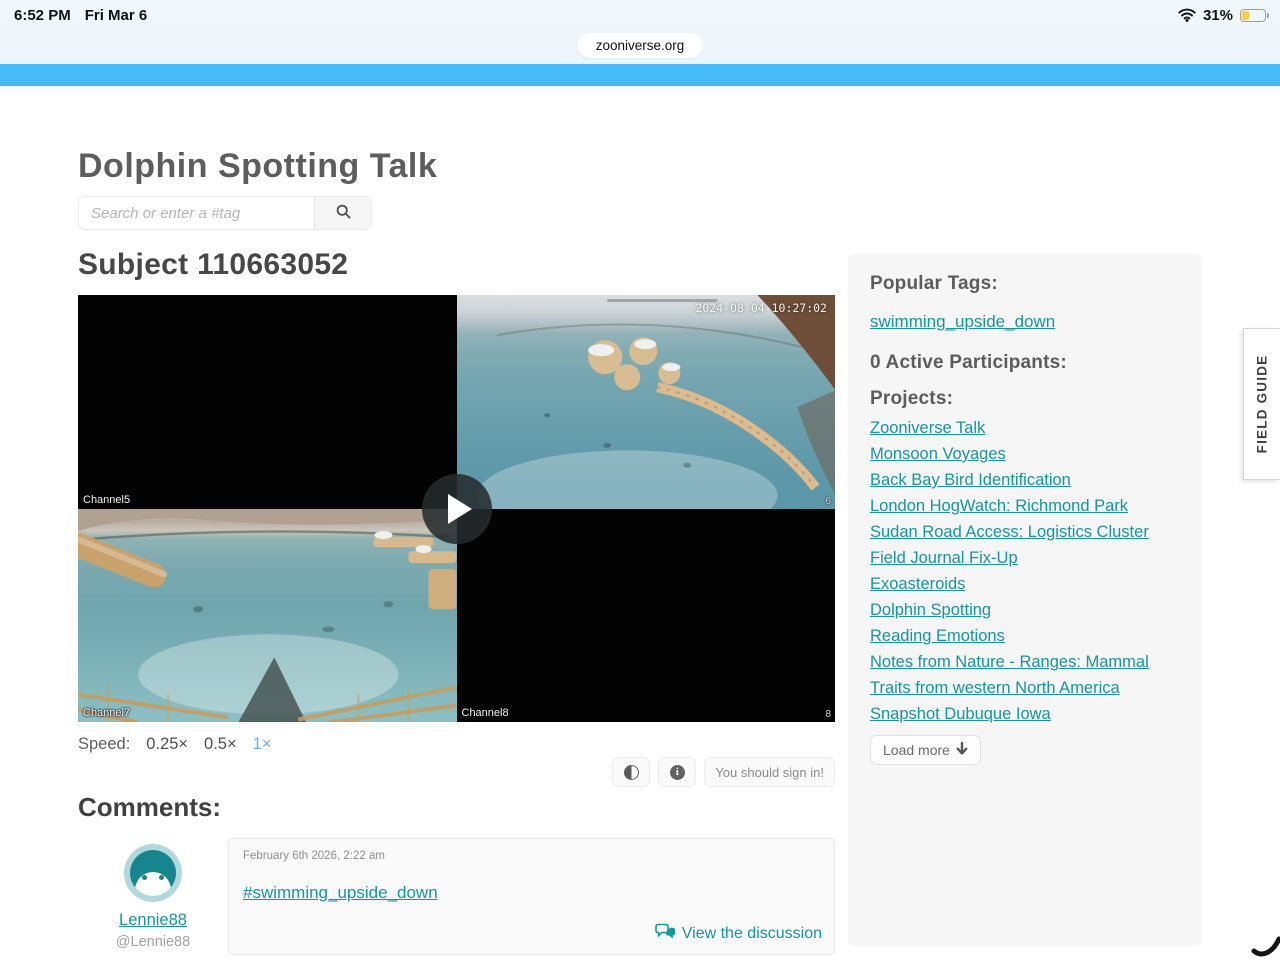  I want to click on search-box, so click(225, 213).